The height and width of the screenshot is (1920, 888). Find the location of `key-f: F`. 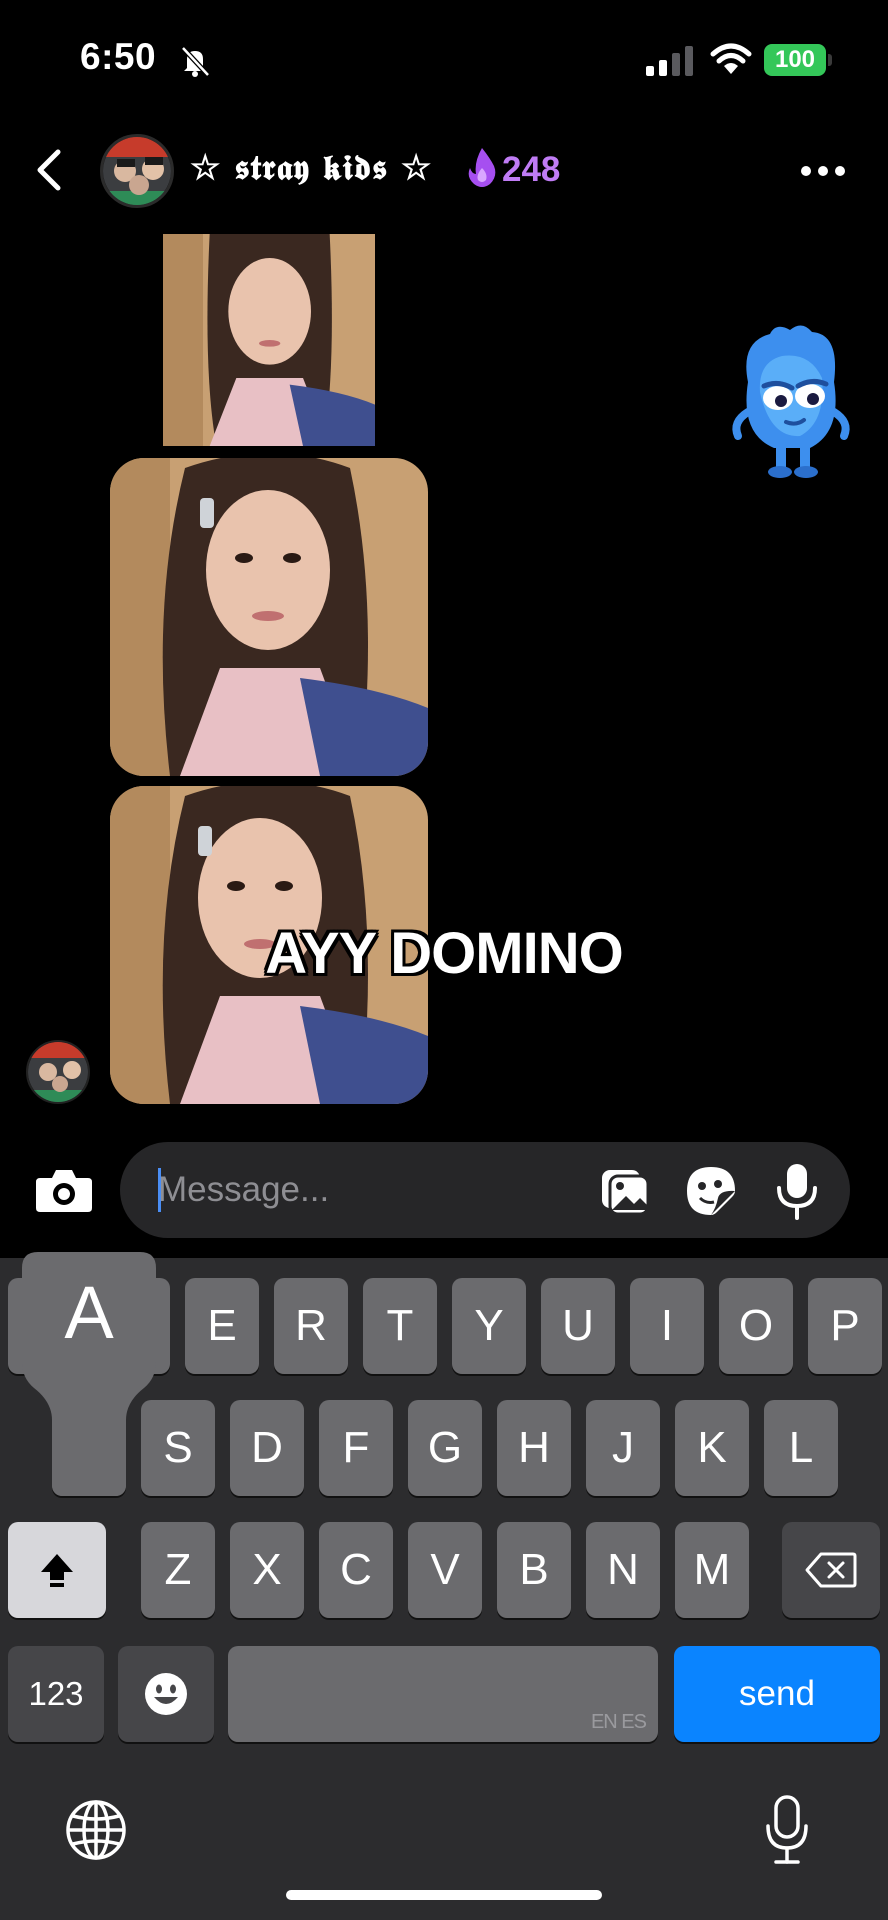

key-f: F is located at coordinates (356, 1448).